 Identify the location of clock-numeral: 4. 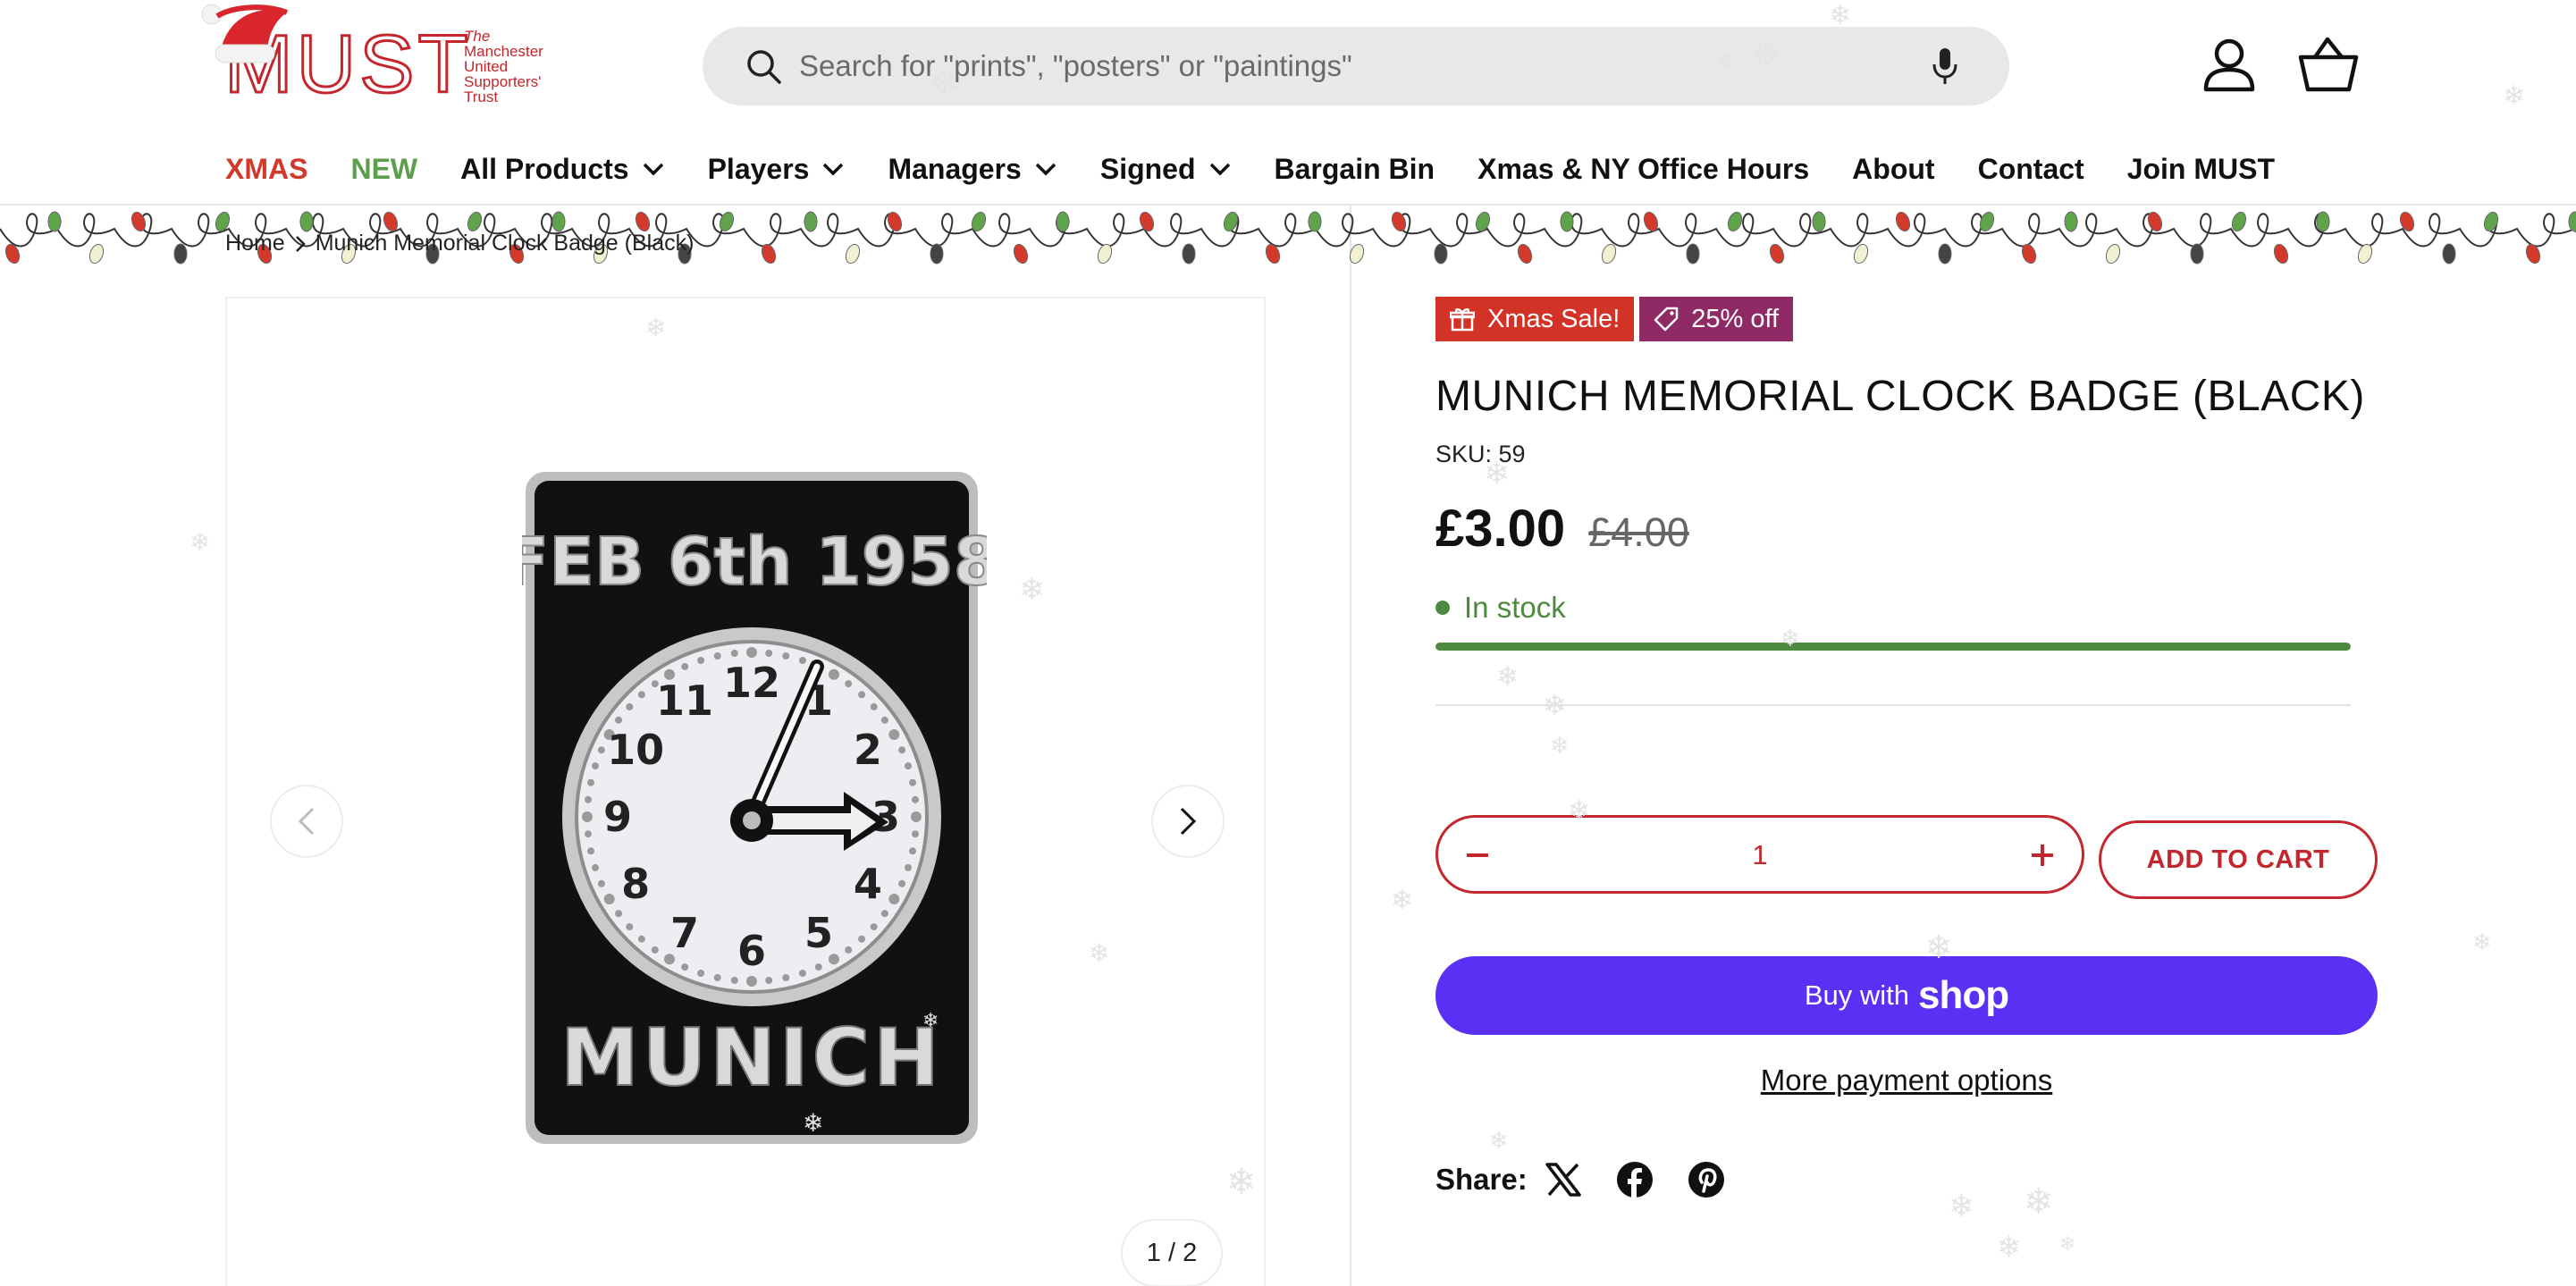
(868, 884).